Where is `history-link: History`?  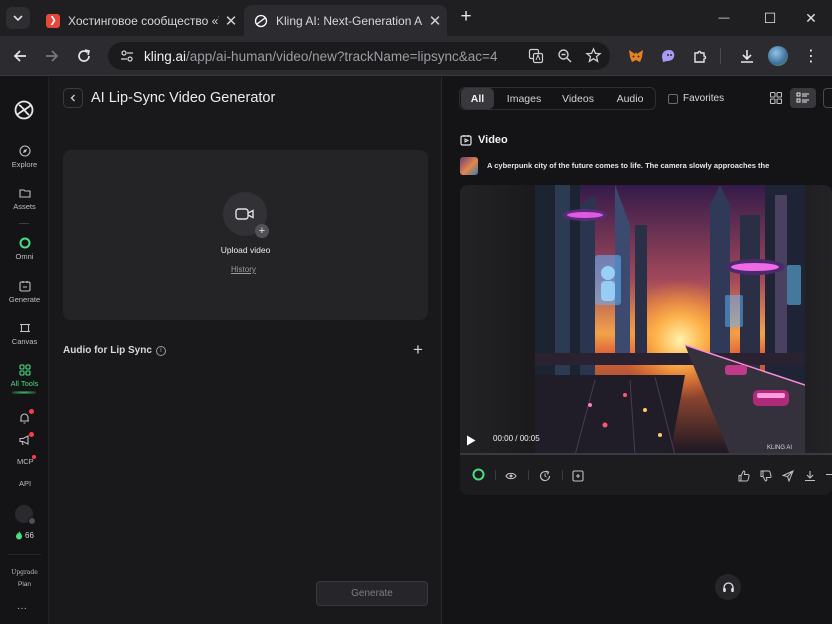
history-link: History is located at coordinates (243, 269).